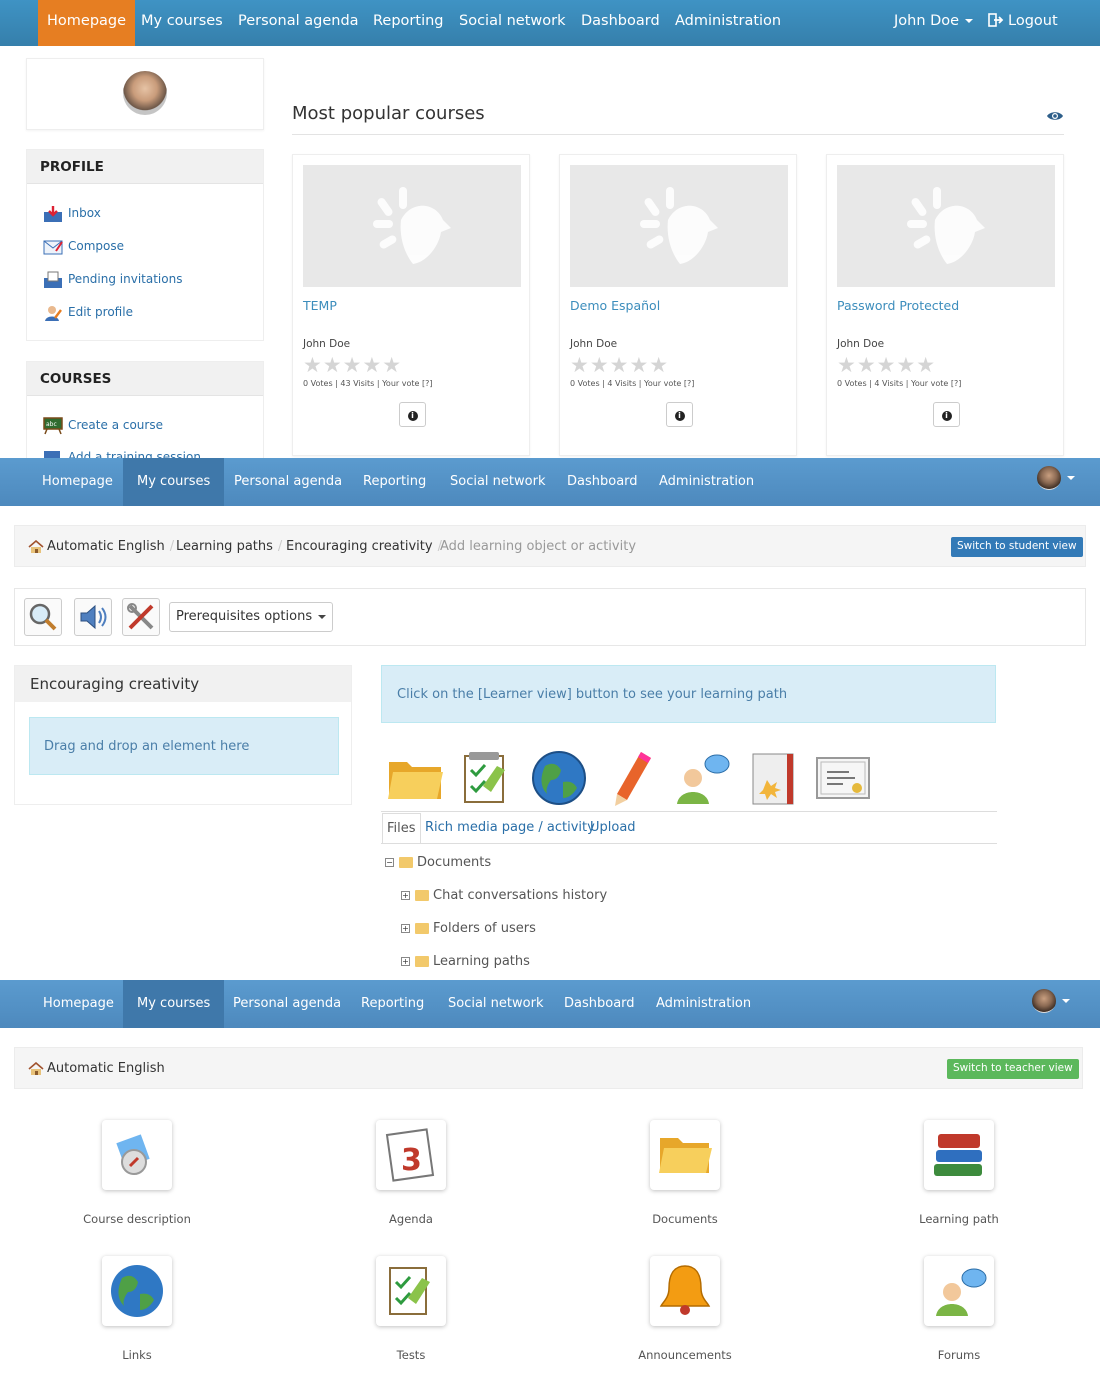 Image resolution: width=1100 pixels, height=1388 pixels. What do you see at coordinates (959, 1355) in the screenshot?
I see `tool-label: Forums` at bounding box center [959, 1355].